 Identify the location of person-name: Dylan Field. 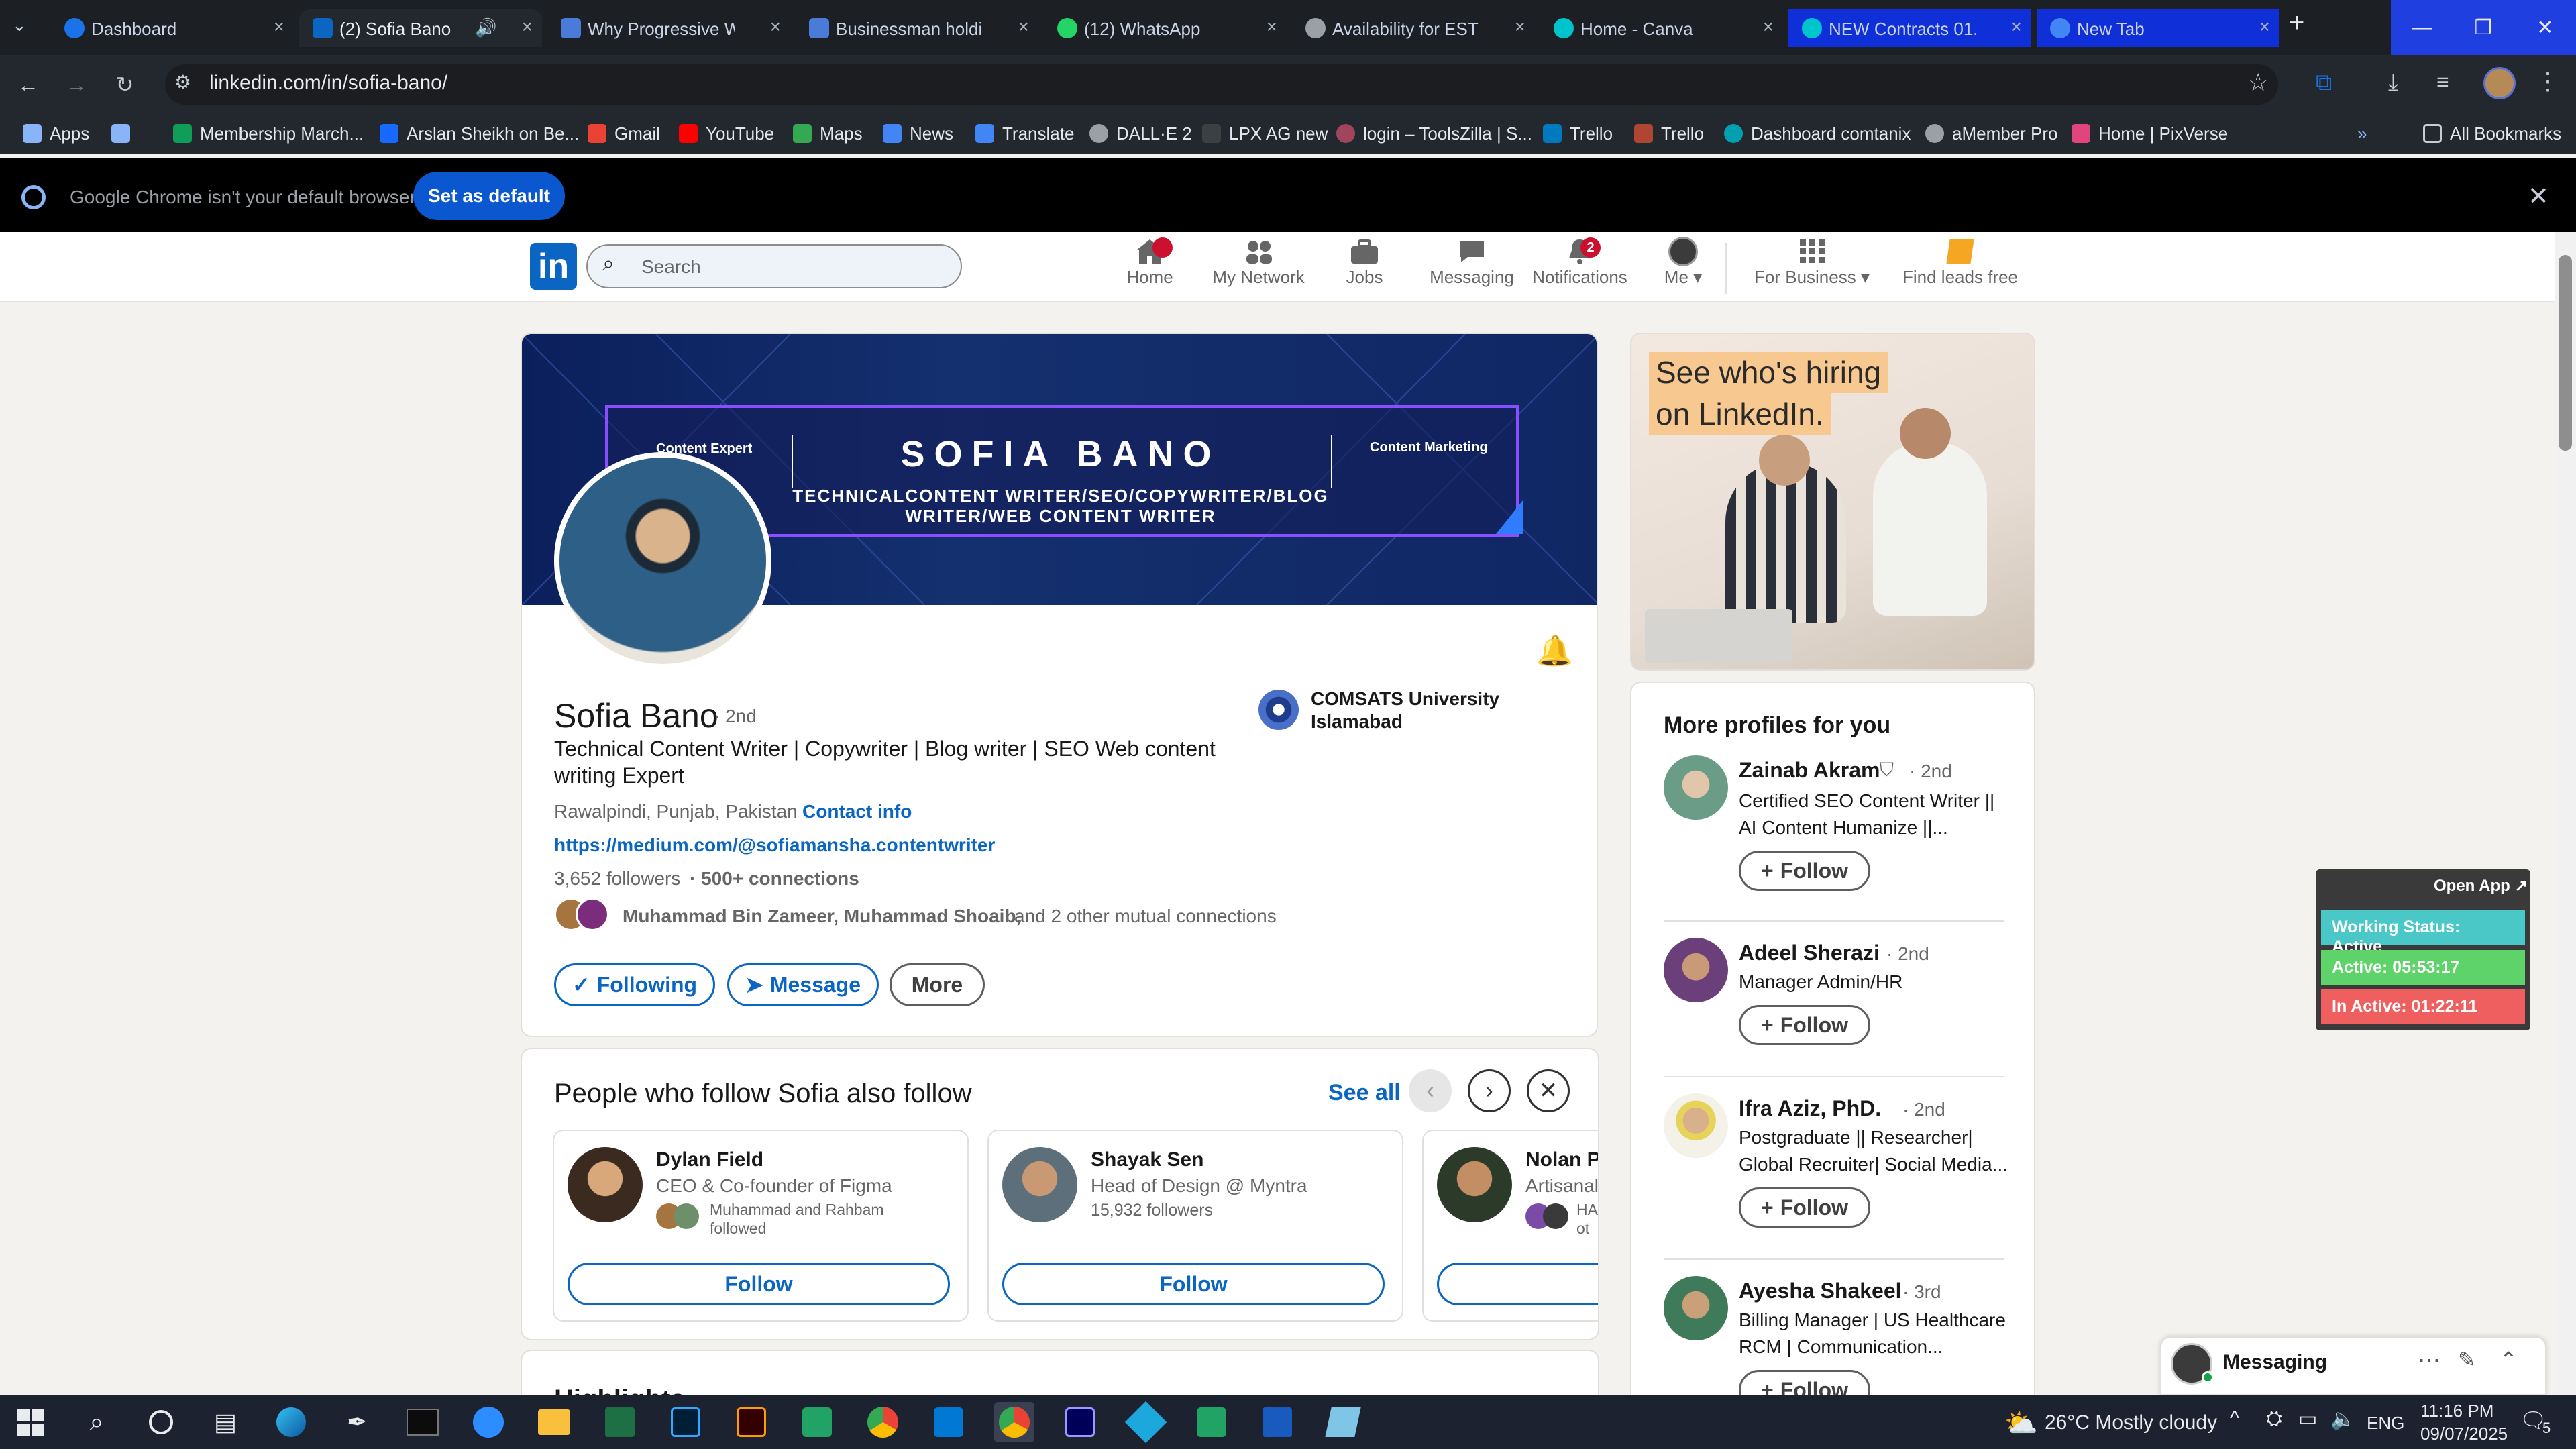
(709, 1159).